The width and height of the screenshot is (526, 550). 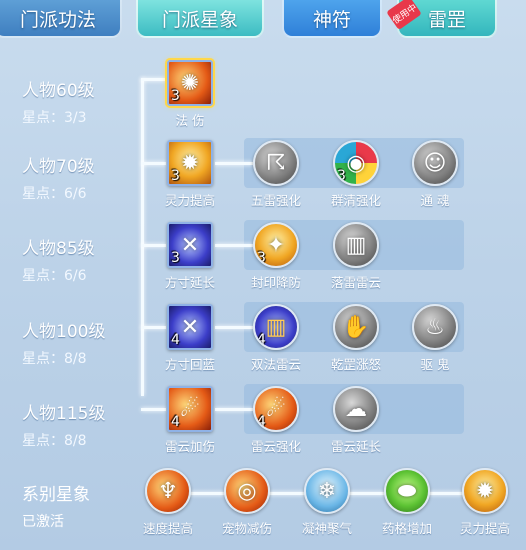 What do you see at coordinates (58, 167) in the screenshot?
I see `row-level: 人物70级` at bounding box center [58, 167].